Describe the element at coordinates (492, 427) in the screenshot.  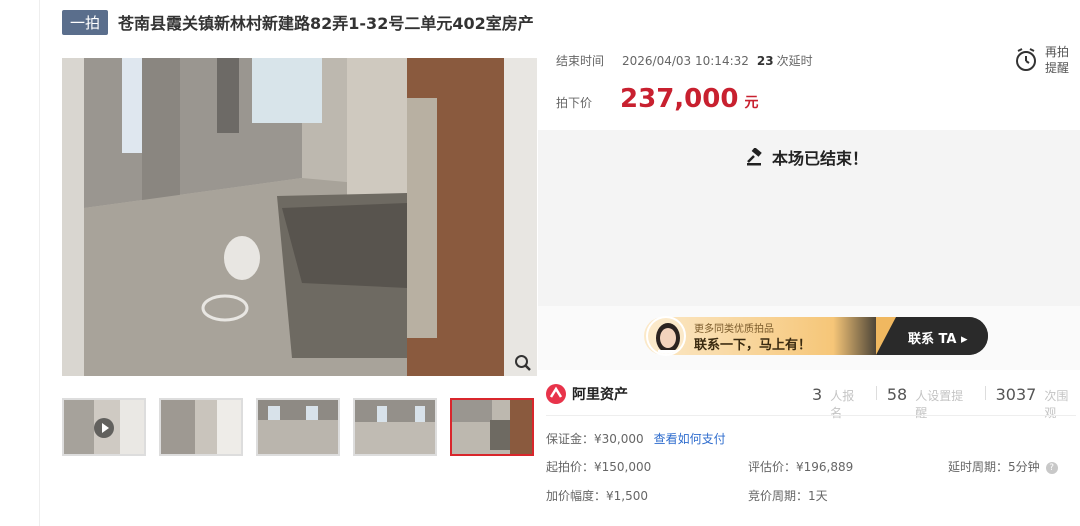
I see `thumbnail-5-selected` at that location.